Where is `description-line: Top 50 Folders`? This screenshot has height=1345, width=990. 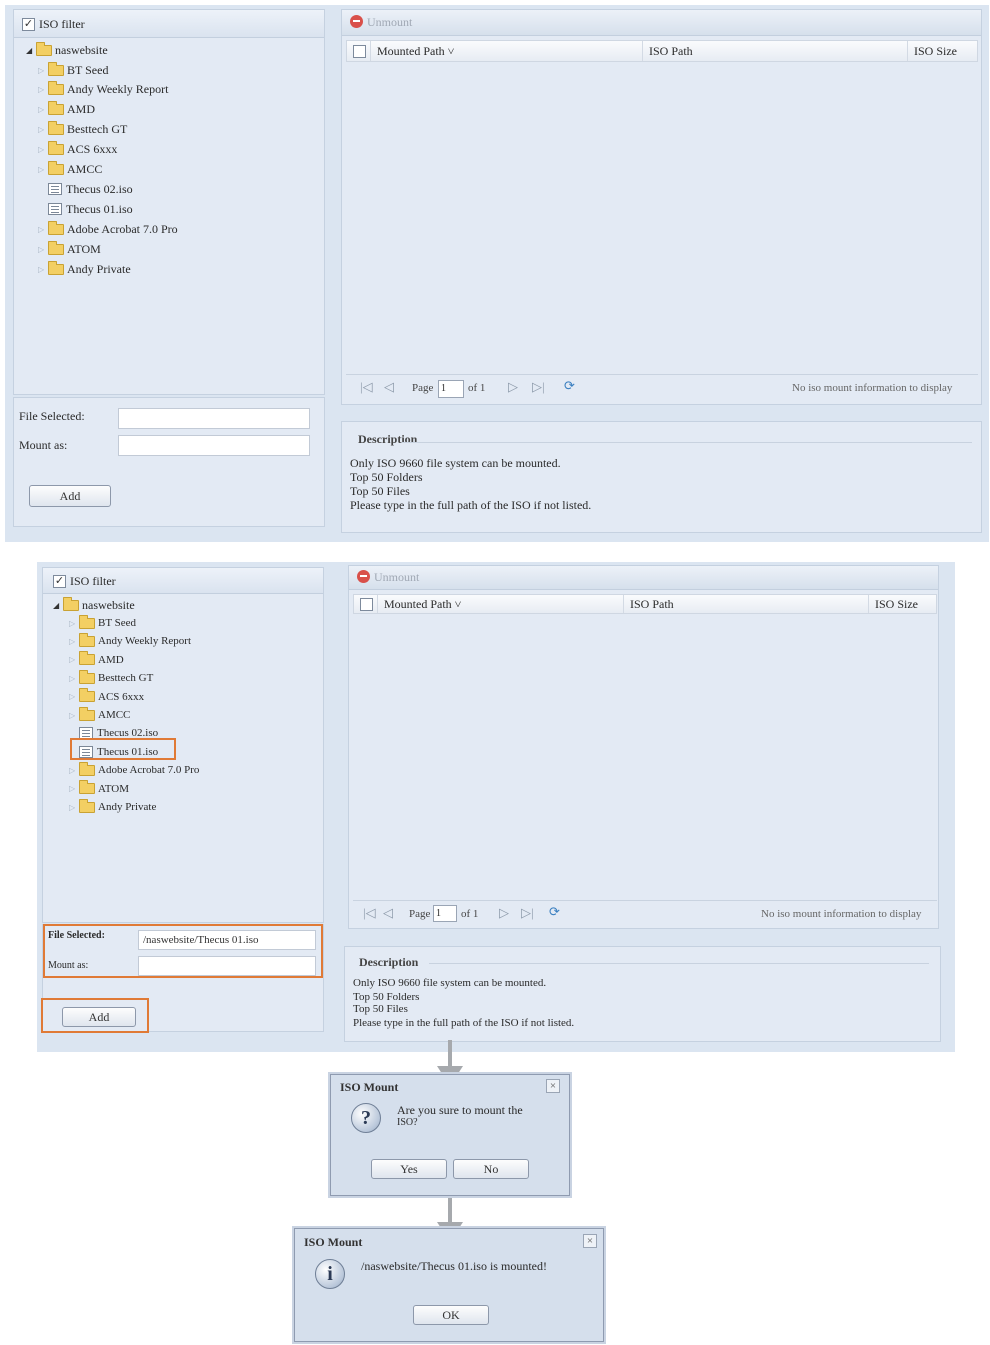
description-line: Top 50 Folders is located at coordinates (386, 477).